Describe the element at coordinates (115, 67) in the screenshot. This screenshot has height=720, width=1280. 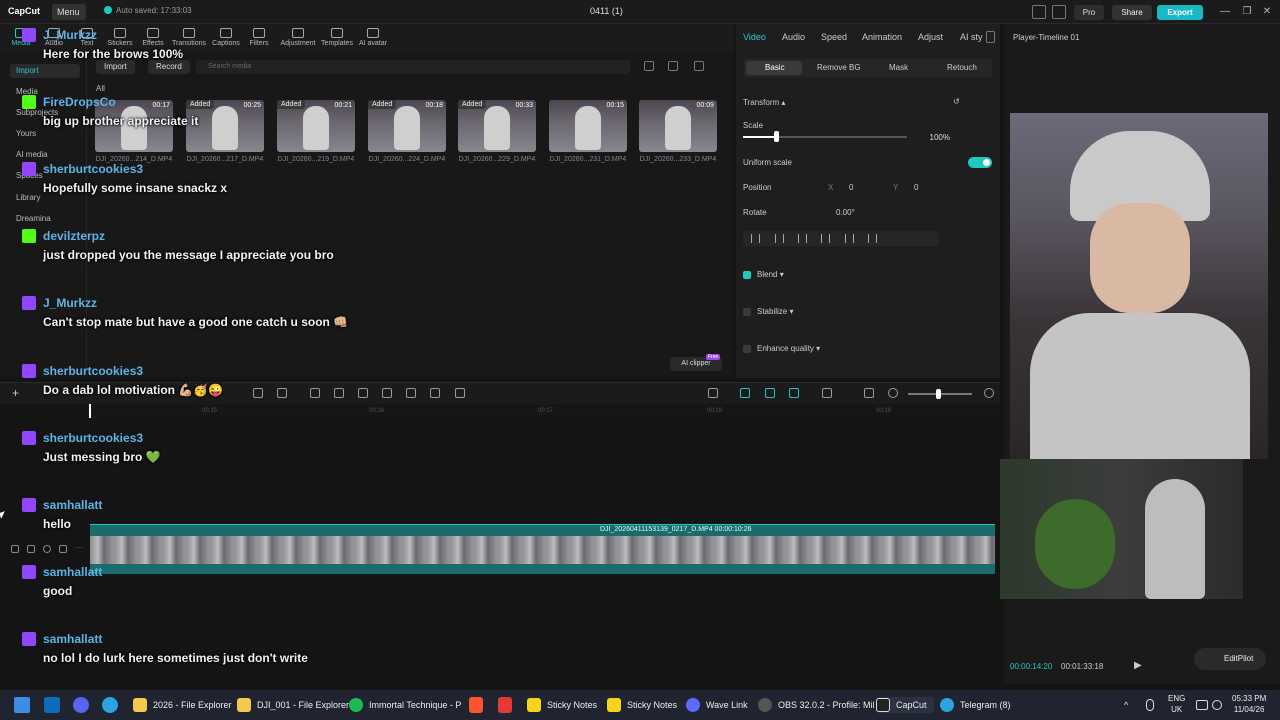
I see `import-button: Import` at that location.